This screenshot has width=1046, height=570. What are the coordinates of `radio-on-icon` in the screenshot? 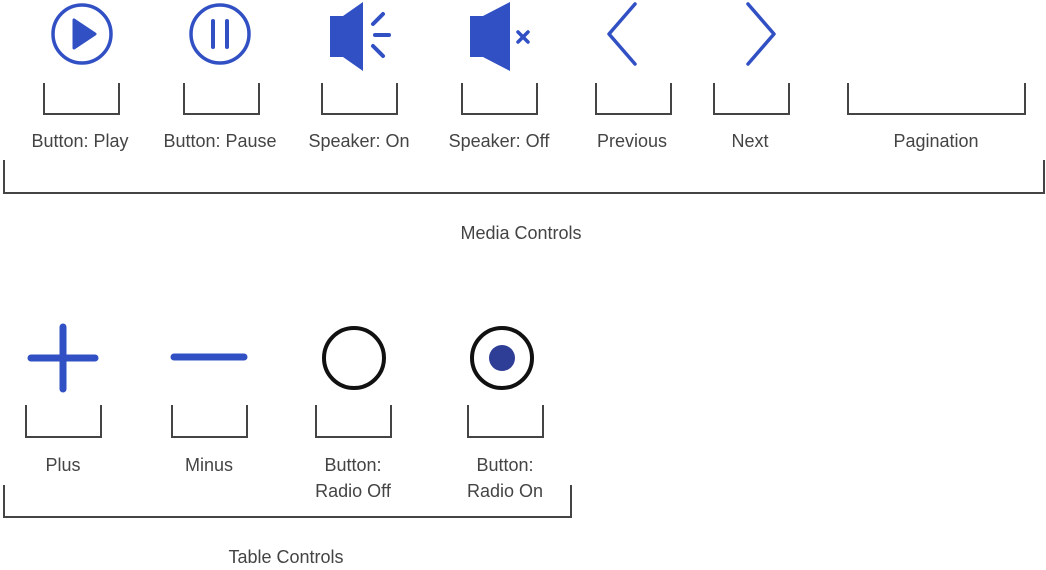 It's located at (502, 358).